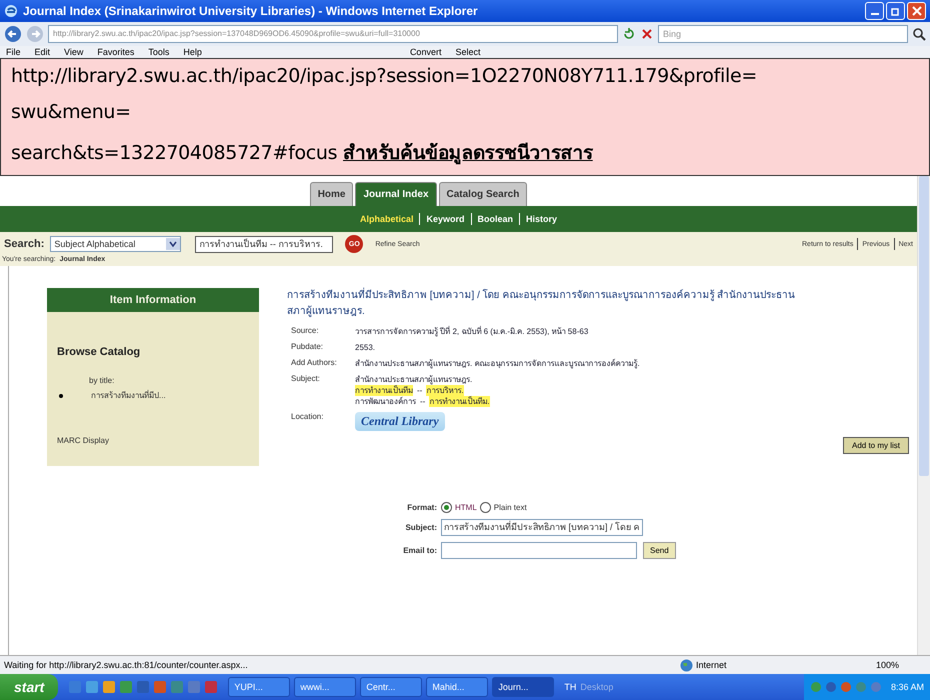 Image resolution: width=930 pixels, height=700 pixels. What do you see at coordinates (71, 112) in the screenshot?
I see `url-text: swu&menu=` at bounding box center [71, 112].